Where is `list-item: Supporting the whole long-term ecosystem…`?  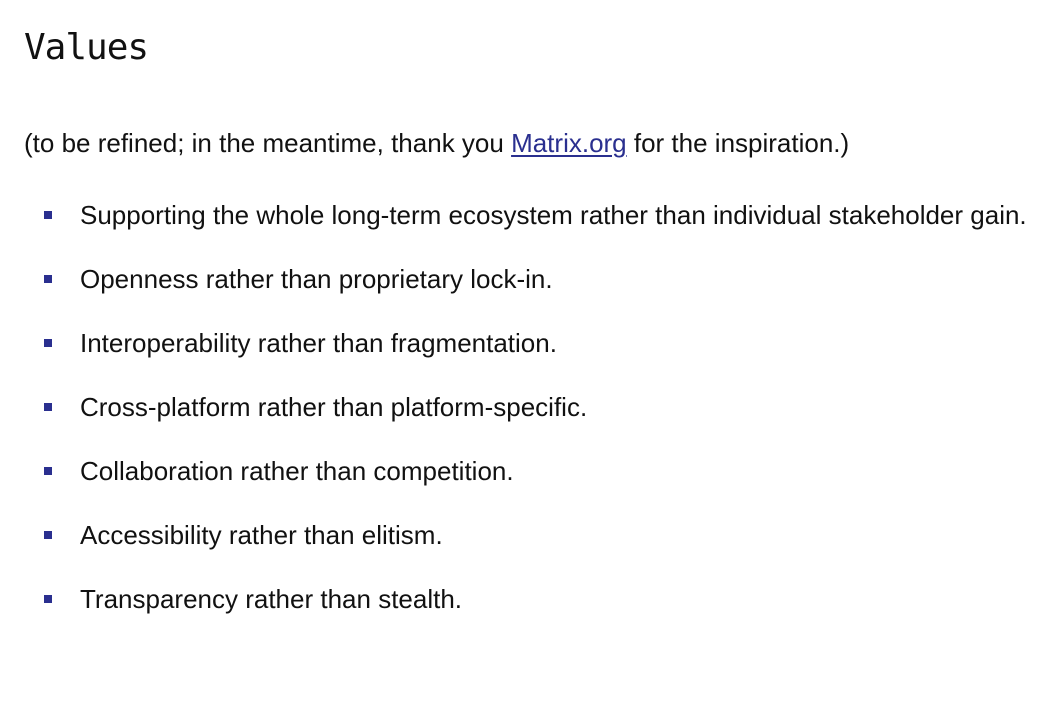
list-item: Supporting the whole long-term ecosystem… is located at coordinates (529, 215).